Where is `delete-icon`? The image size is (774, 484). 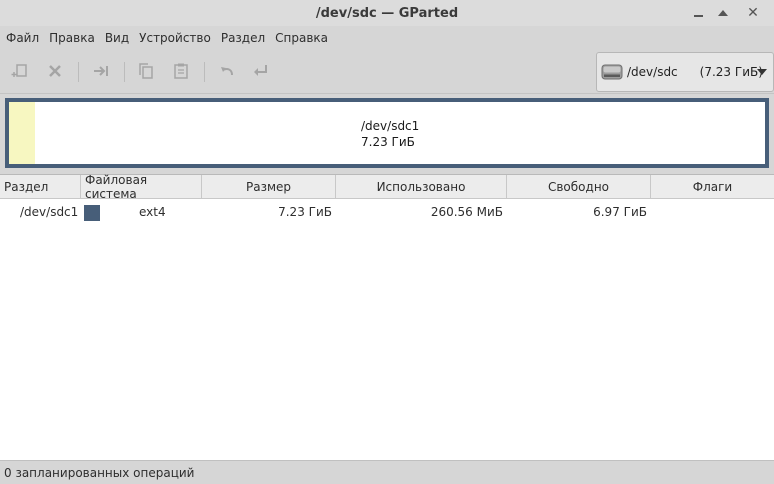
delete-icon is located at coordinates (55, 71).